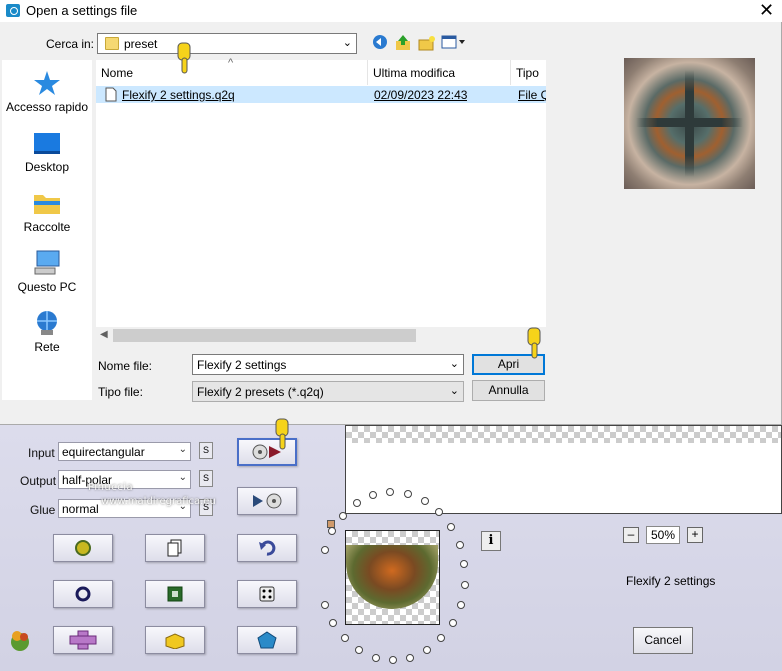  What do you see at coordinates (82, 10) in the screenshot?
I see `dialog-title: Open a settings file` at bounding box center [82, 10].